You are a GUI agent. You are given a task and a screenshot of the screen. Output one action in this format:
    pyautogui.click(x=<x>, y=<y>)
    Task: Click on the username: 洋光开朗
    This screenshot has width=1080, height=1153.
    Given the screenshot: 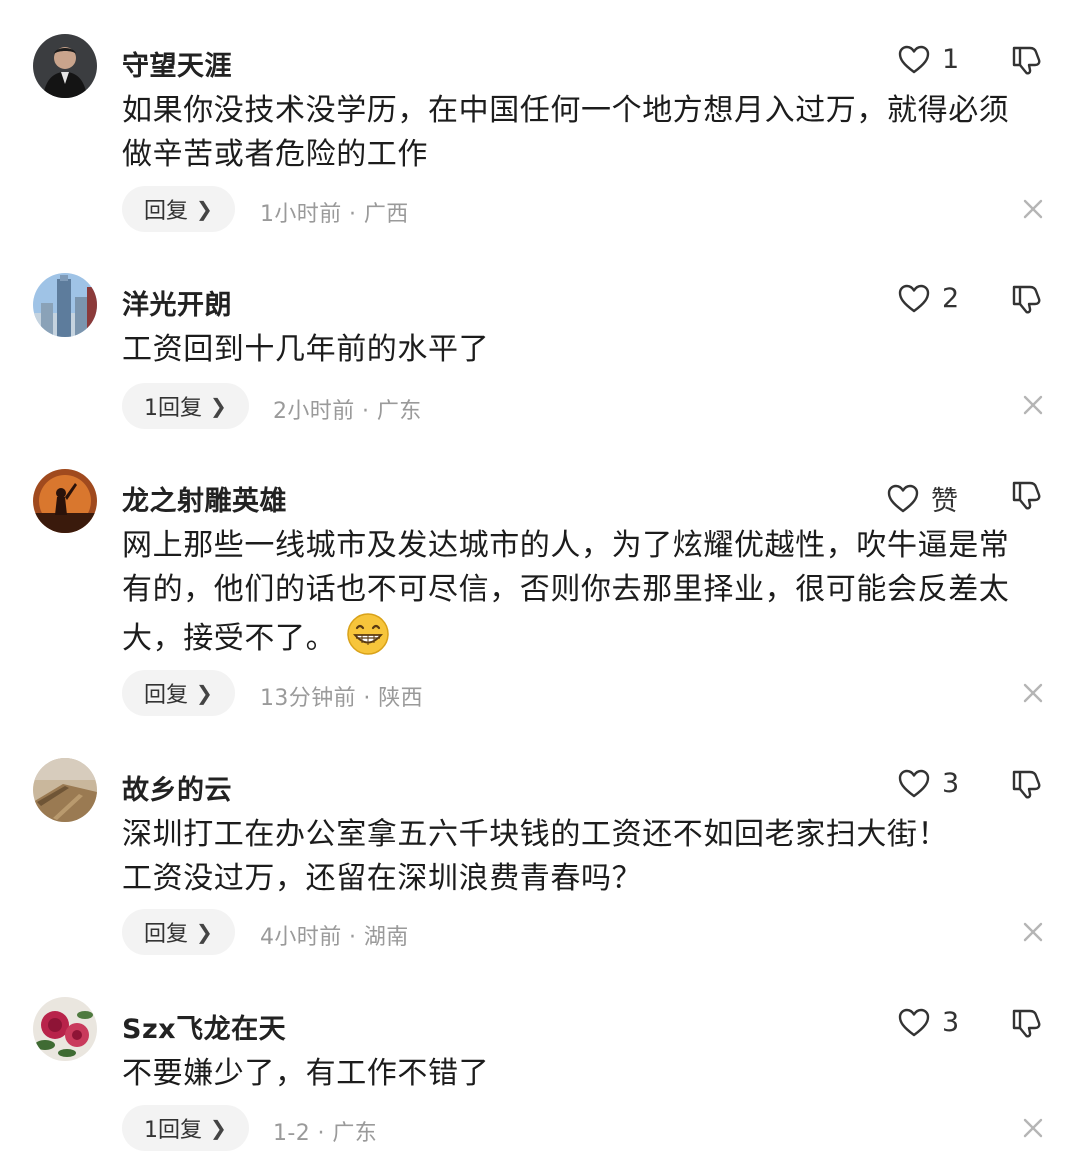 What is the action you would take?
    pyautogui.click(x=177, y=302)
    